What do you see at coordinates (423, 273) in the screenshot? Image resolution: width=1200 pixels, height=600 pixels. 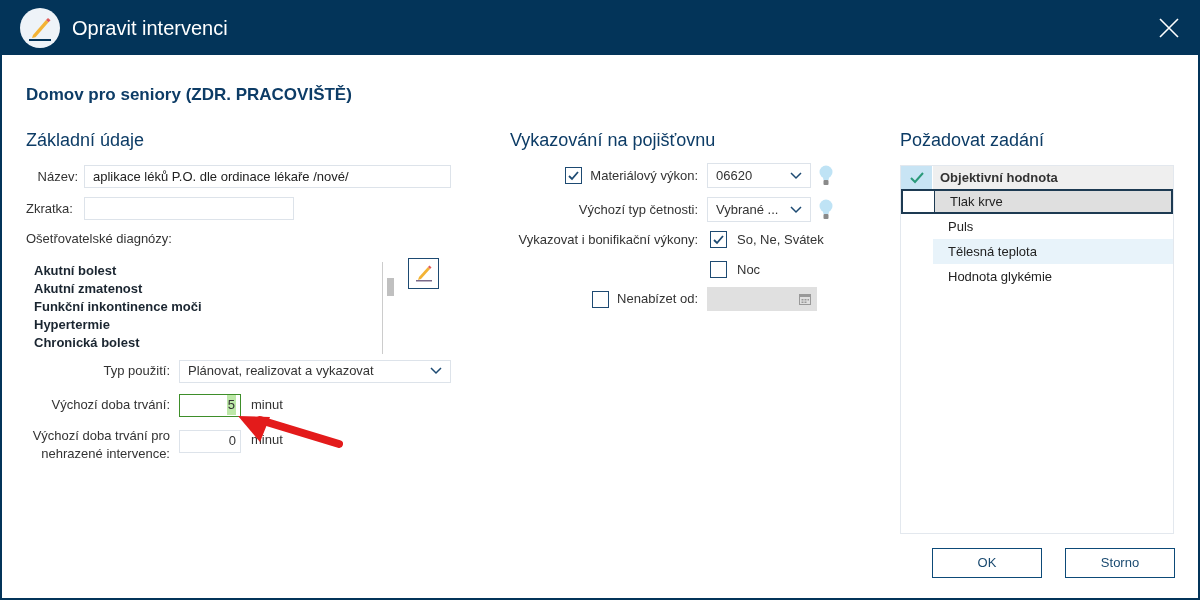 I see `edit-button` at bounding box center [423, 273].